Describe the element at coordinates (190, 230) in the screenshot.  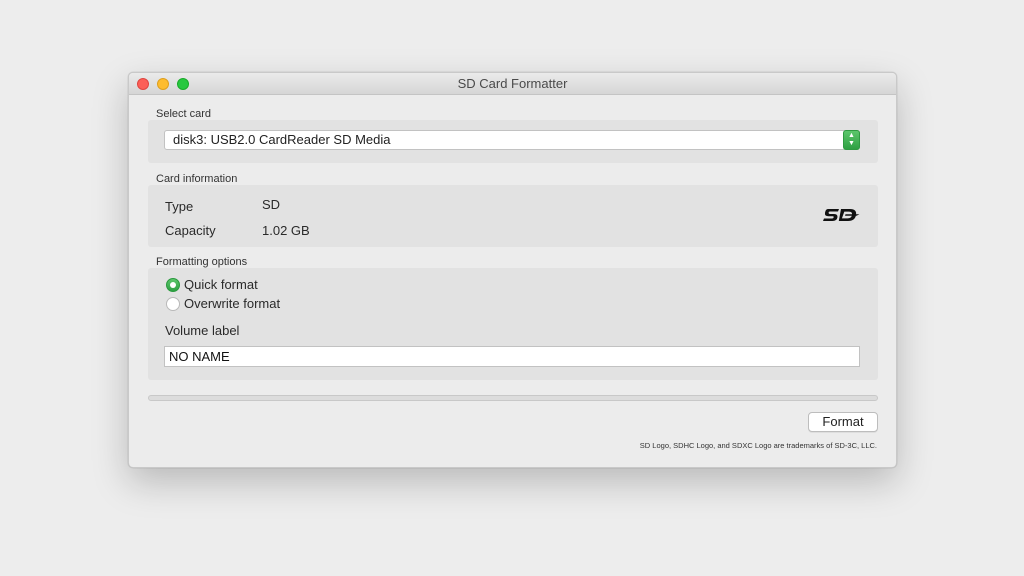
I see `capacity-label: Capacity` at that location.